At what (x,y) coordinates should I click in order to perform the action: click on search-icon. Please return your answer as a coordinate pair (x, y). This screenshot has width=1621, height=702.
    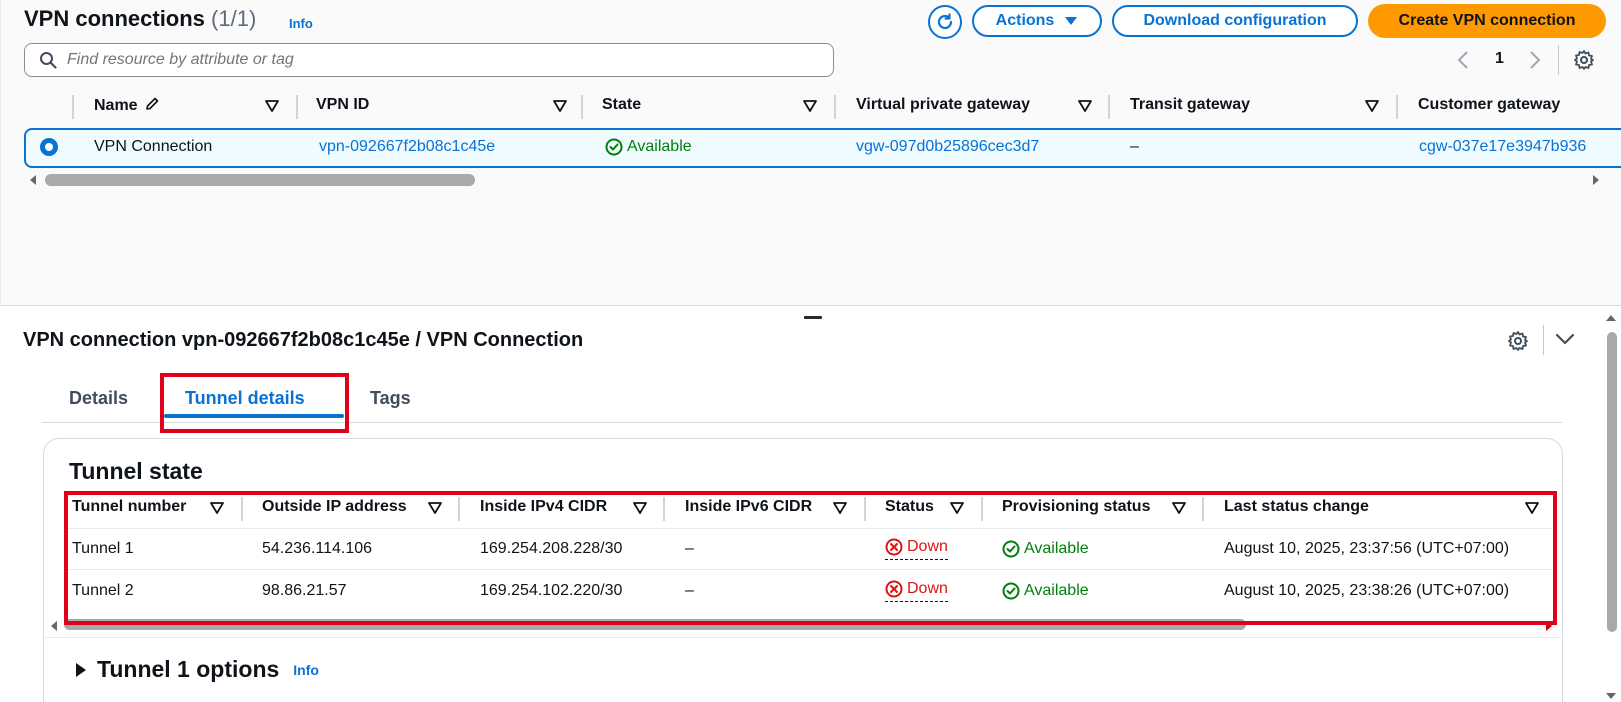
    Looking at the image, I should click on (48, 60).